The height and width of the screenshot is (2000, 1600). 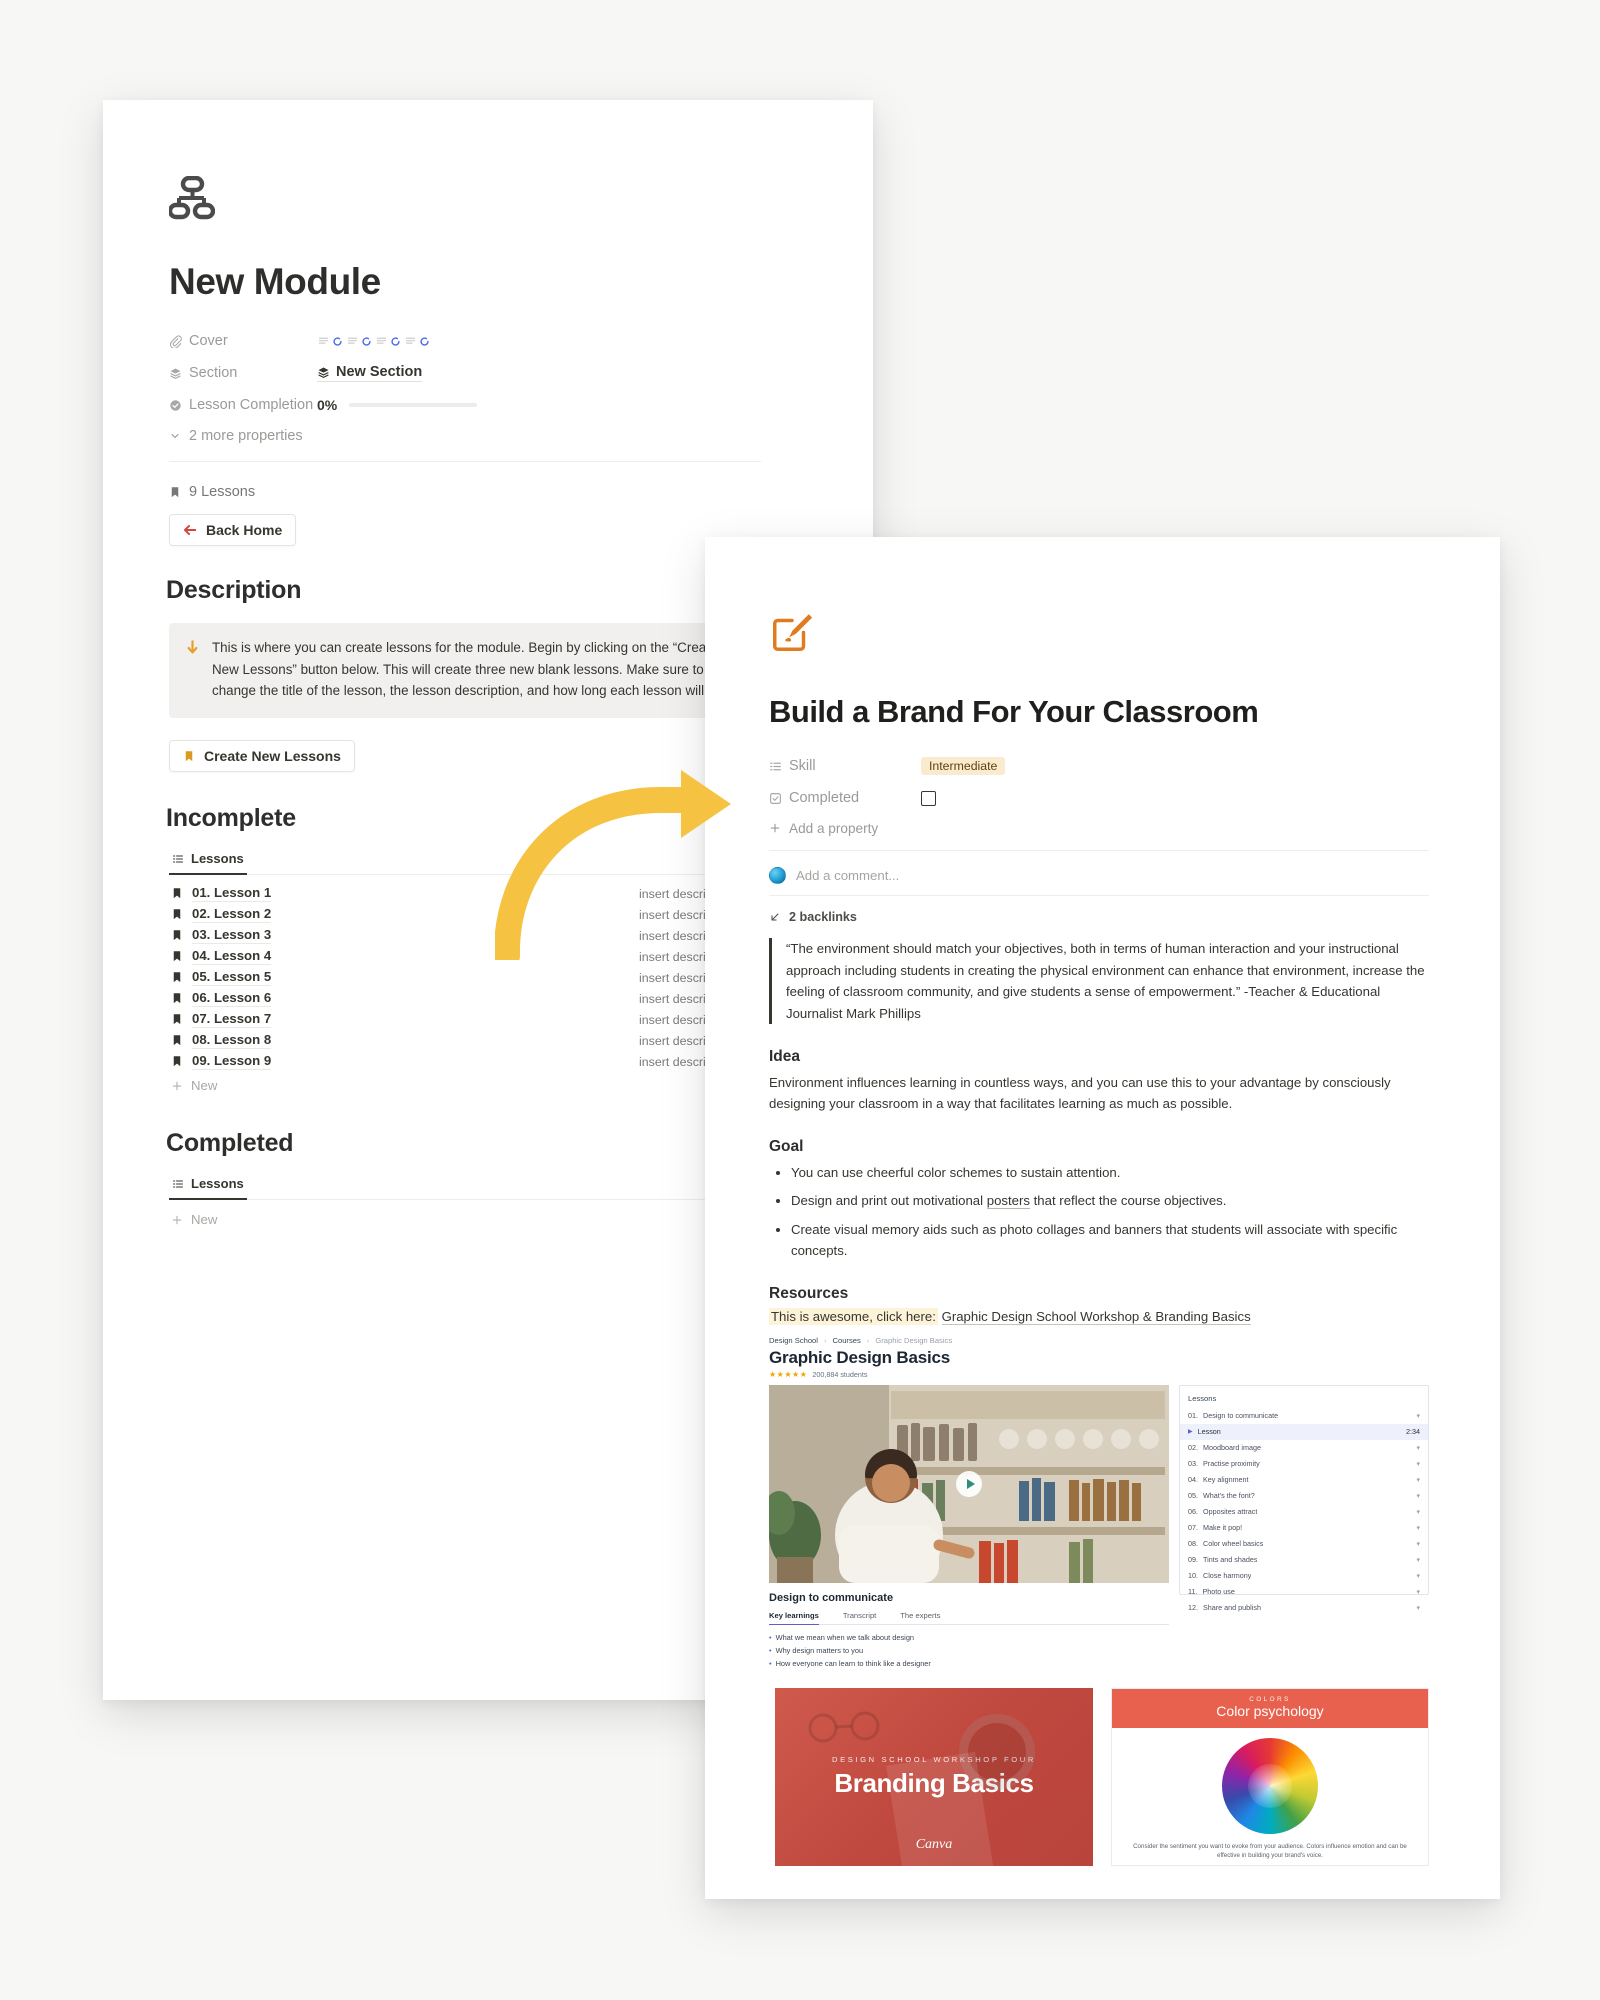 I want to click on chevron-down-icon, so click(x=175, y=436).